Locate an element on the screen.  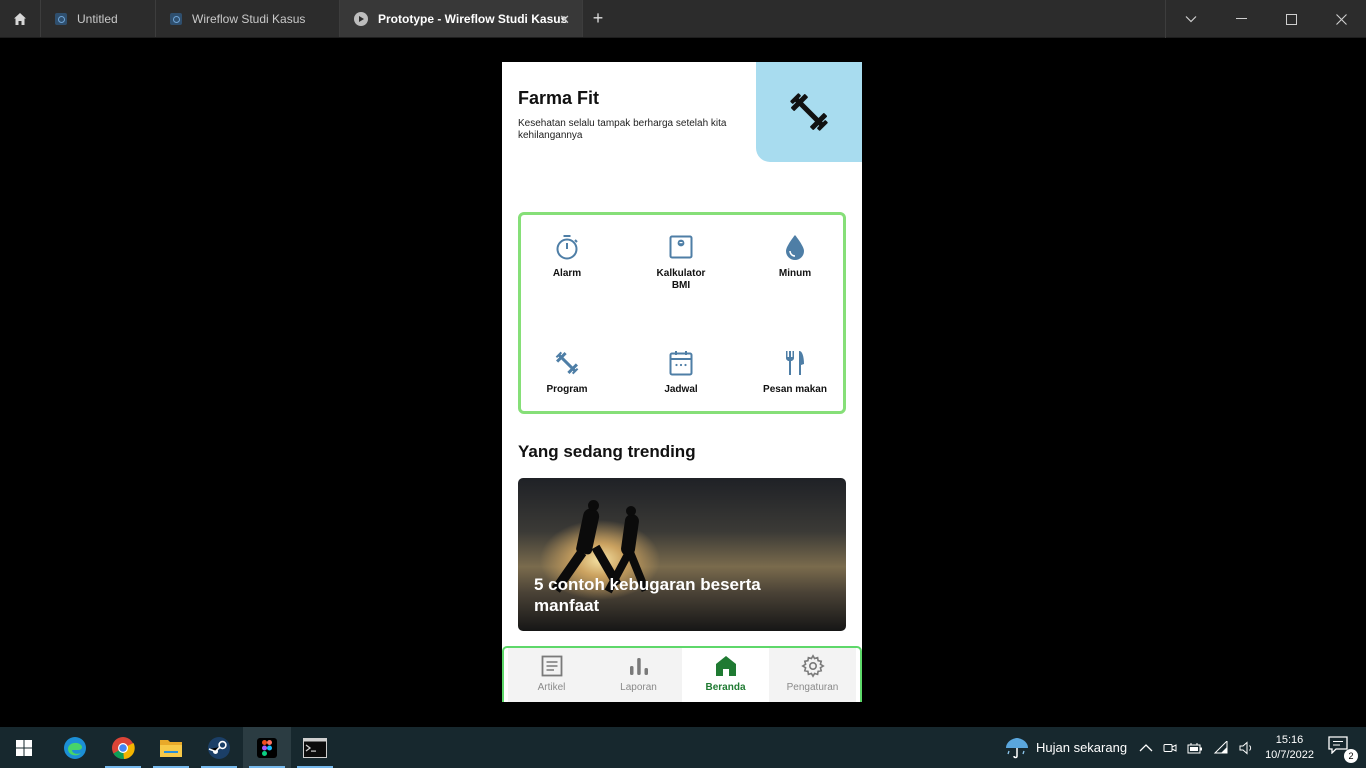
maximize-icon is located at coordinates (1291, 19).